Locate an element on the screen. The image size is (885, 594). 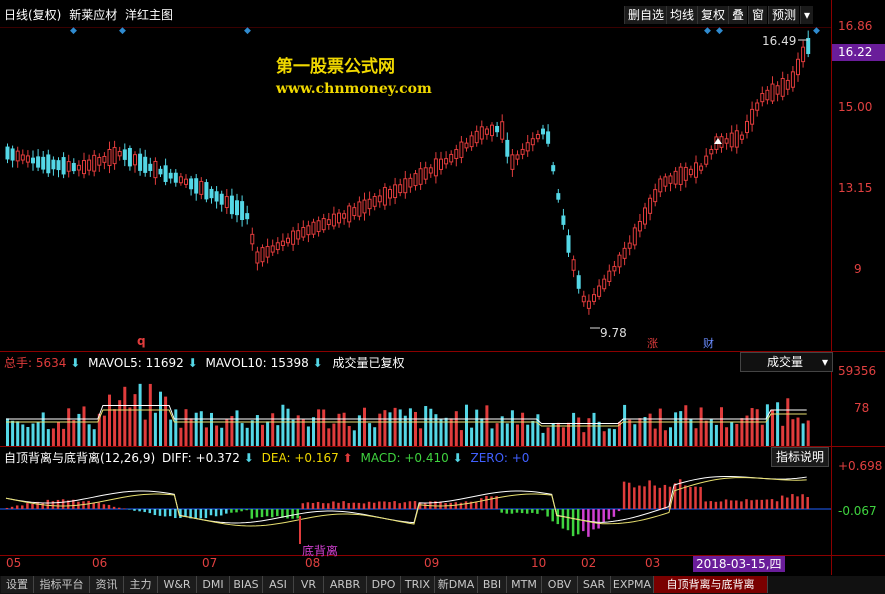
mavol10-label: MAVOL10: is located at coordinates (236, 363).